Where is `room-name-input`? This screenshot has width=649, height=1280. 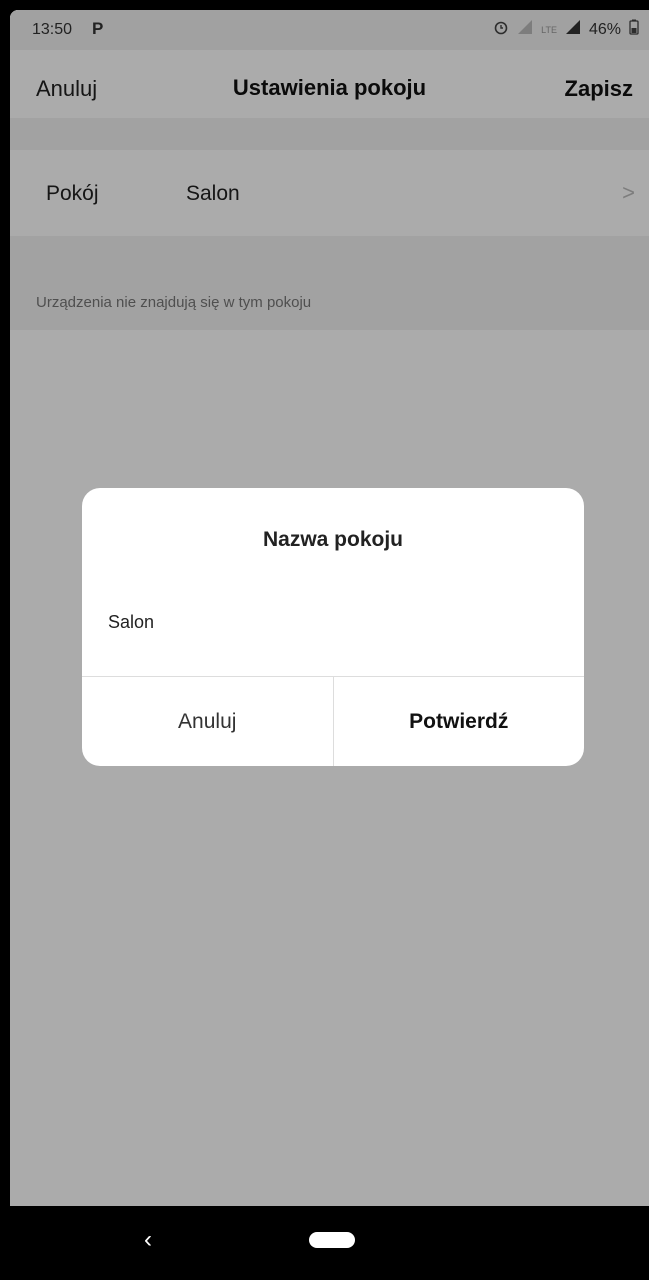
room-name-input is located at coordinates (328, 622).